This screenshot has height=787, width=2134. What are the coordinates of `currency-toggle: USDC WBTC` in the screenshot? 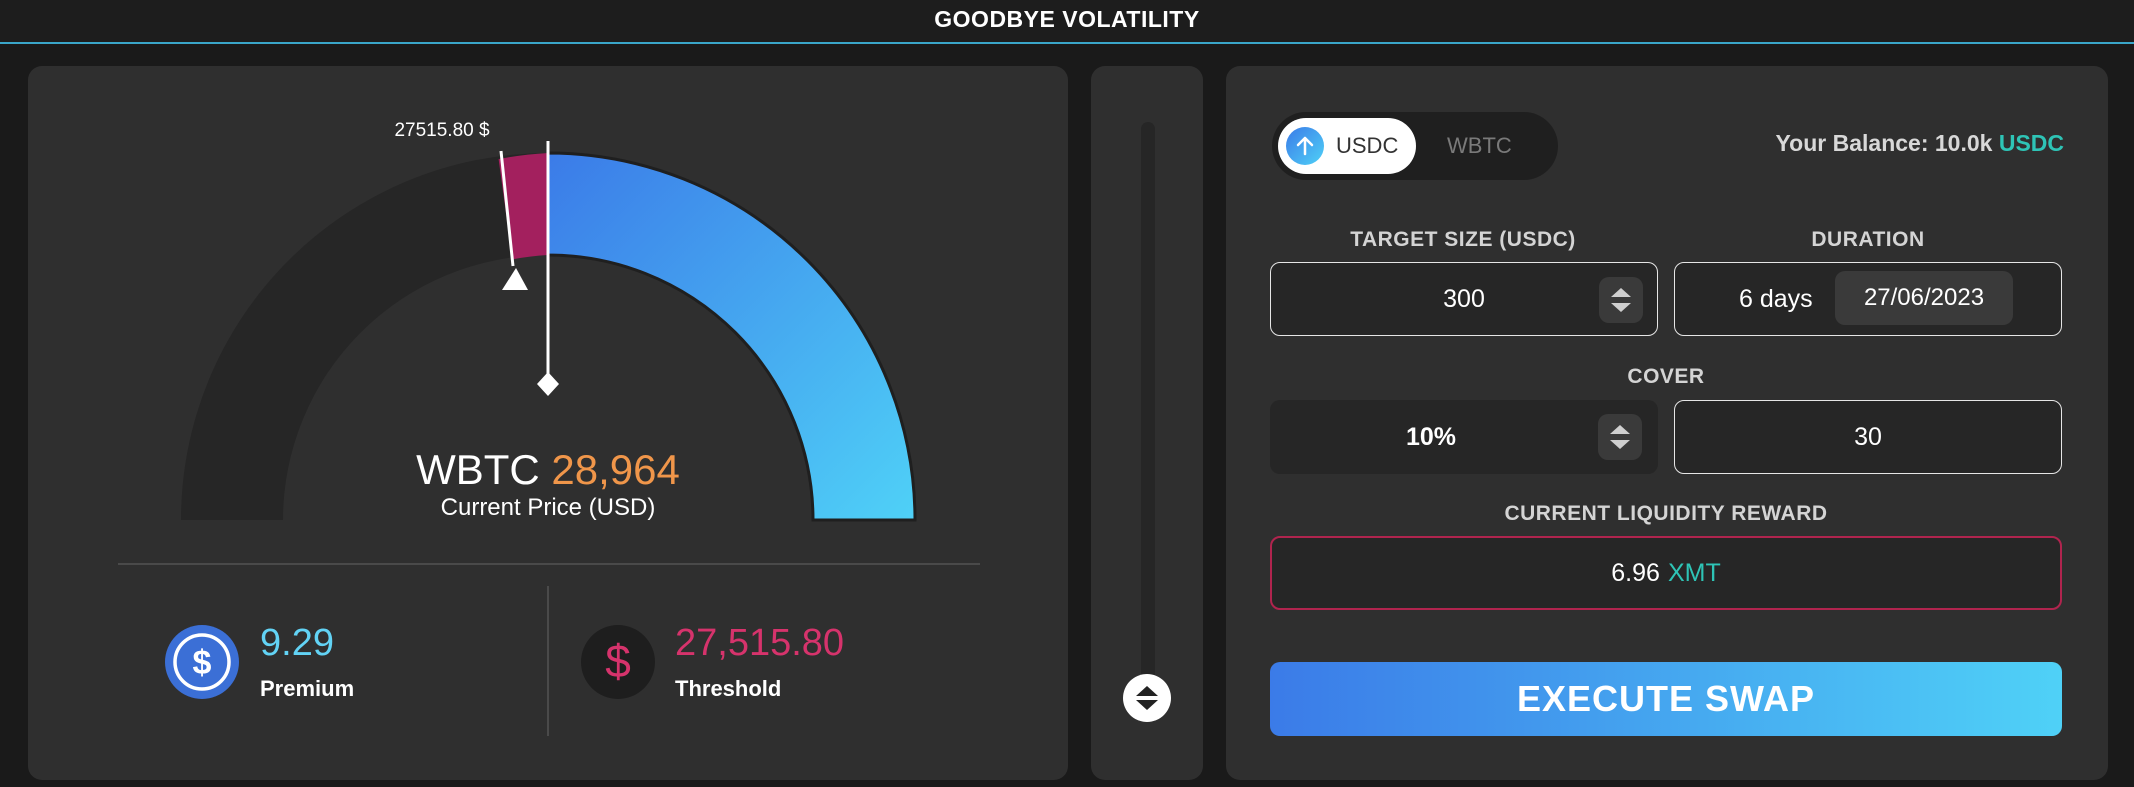 It's located at (1415, 146).